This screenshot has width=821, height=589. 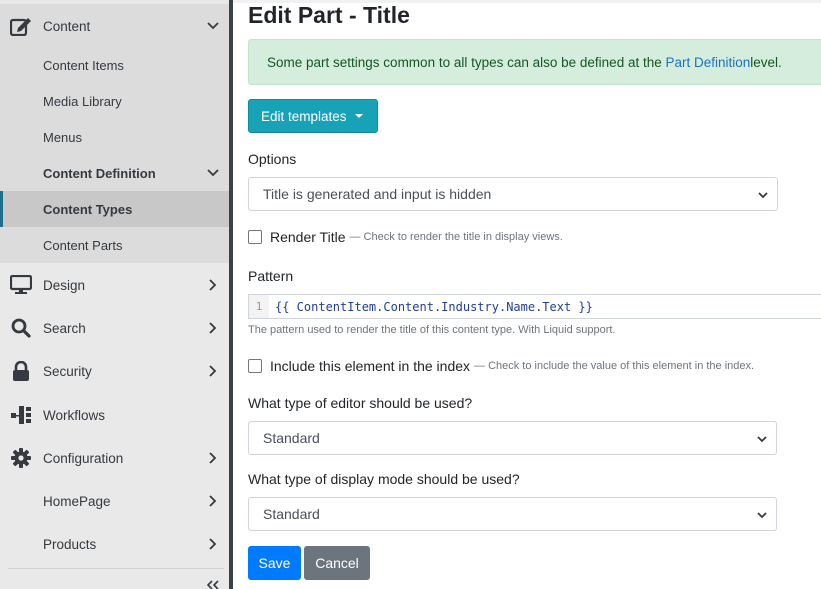 What do you see at coordinates (512, 514) in the screenshot?
I see `display-mode-select: Standard` at bounding box center [512, 514].